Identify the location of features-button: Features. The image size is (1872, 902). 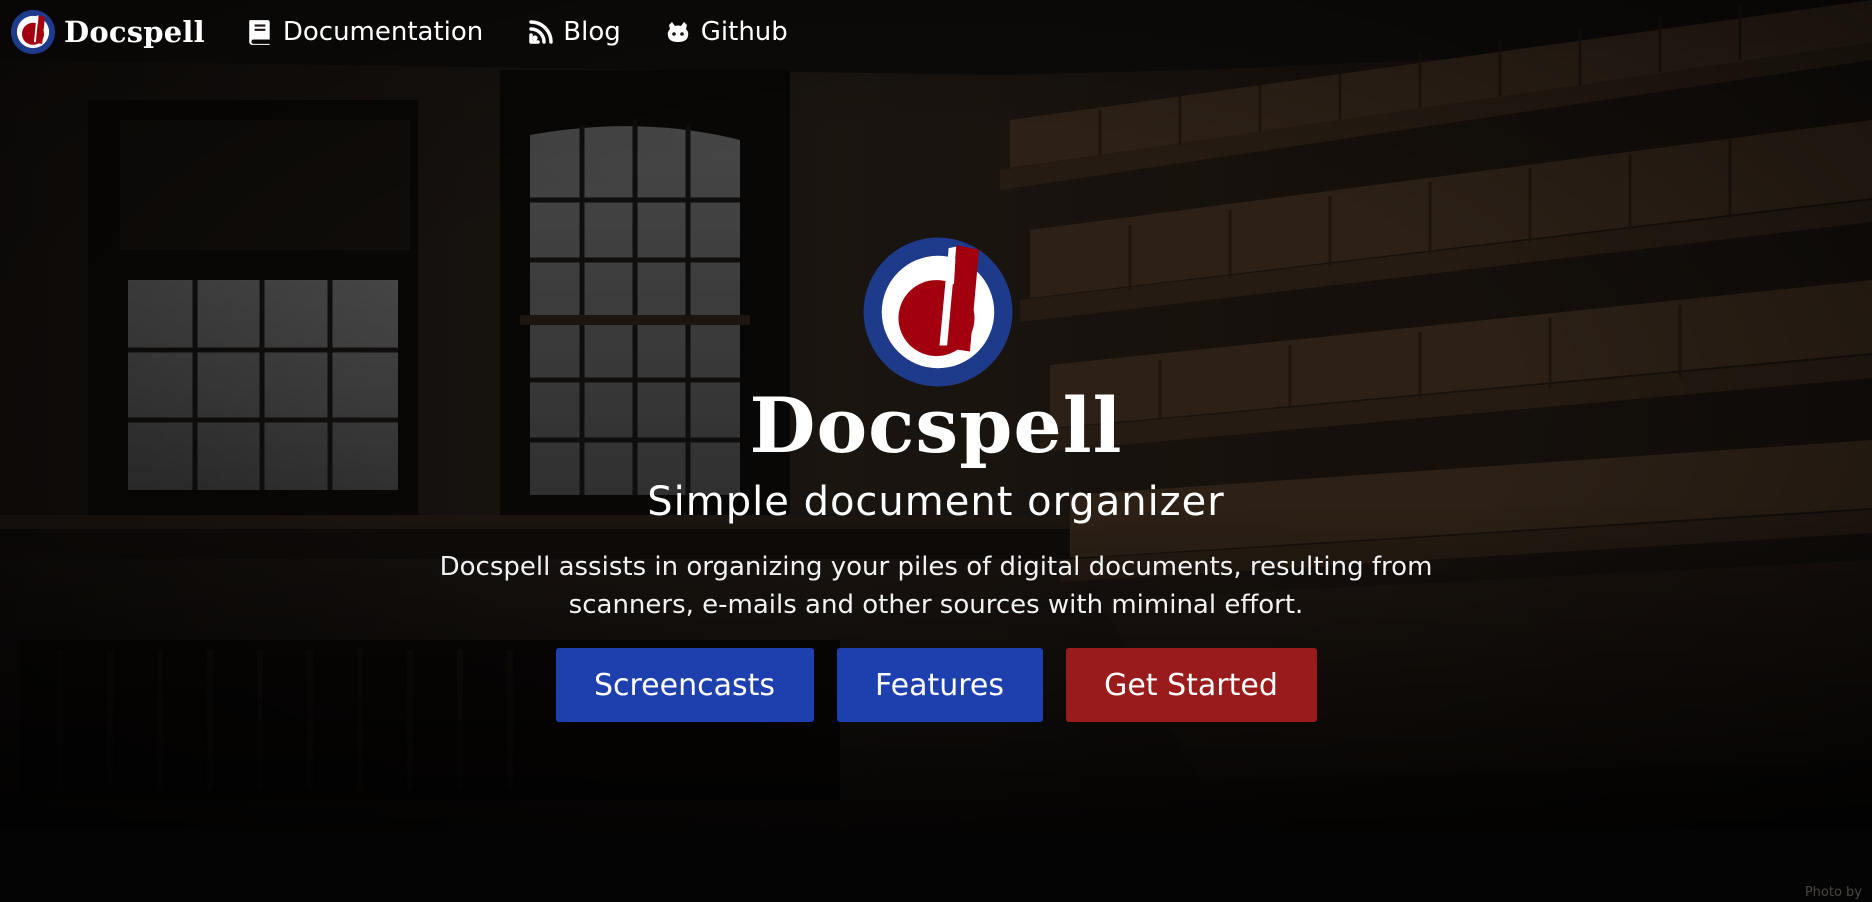
(939, 685).